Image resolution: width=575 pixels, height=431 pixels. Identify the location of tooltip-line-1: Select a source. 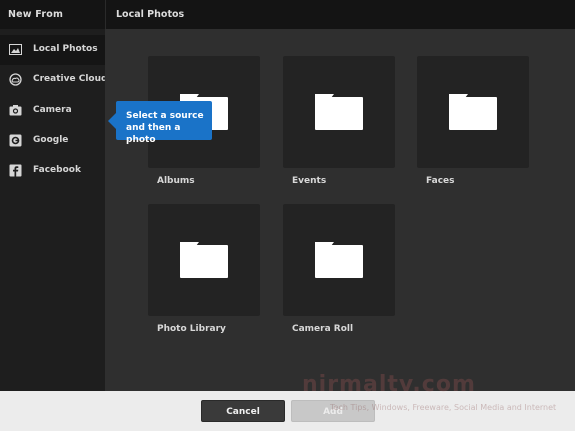
(165, 116).